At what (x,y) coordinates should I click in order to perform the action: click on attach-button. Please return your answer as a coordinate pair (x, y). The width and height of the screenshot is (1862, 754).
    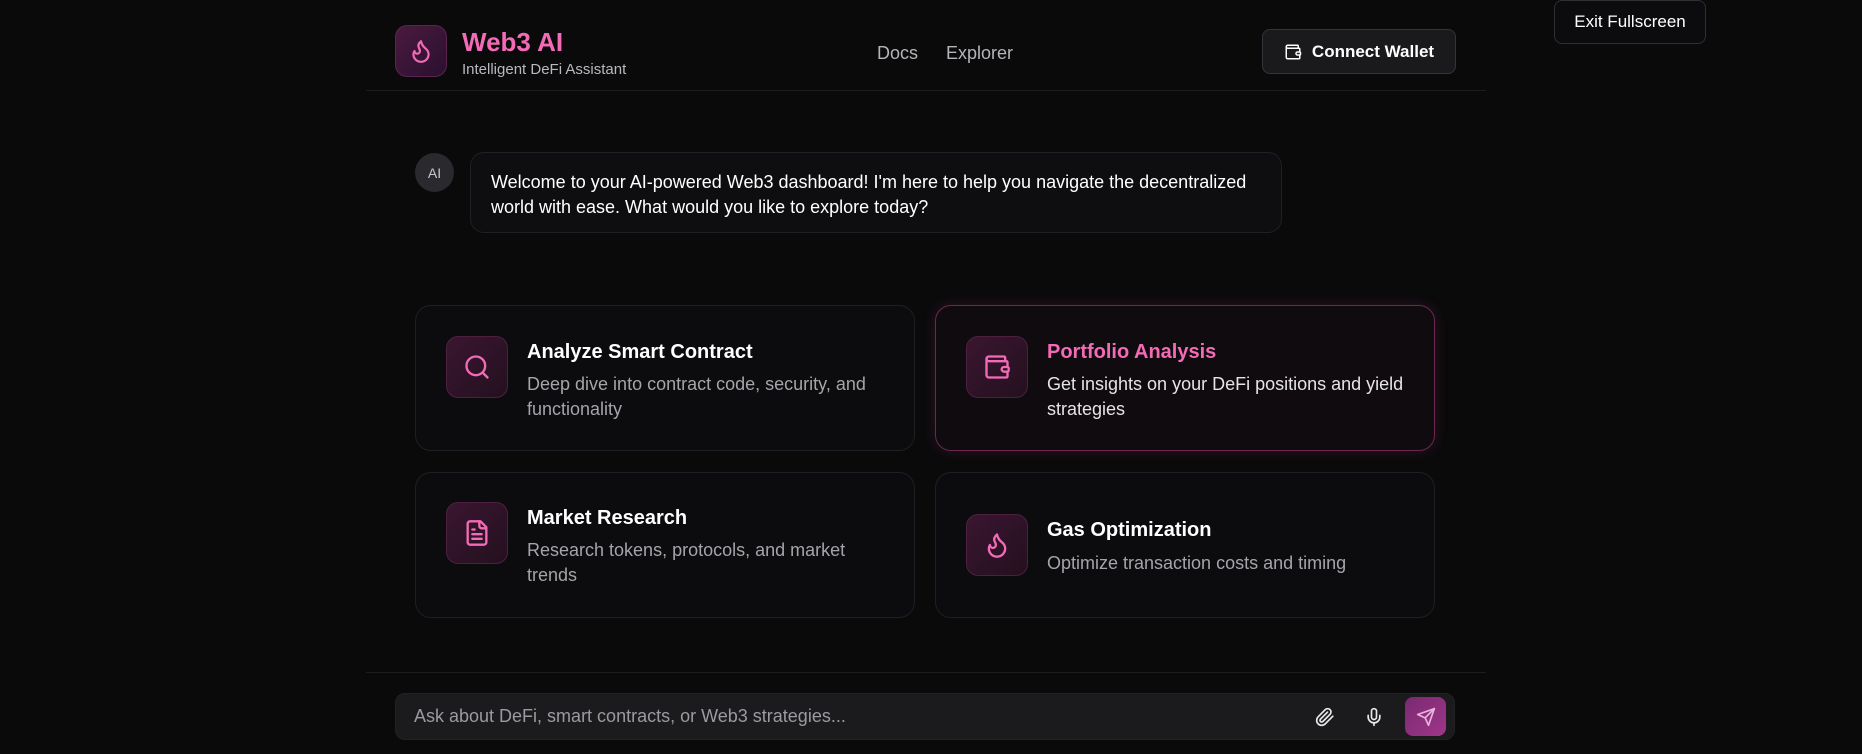
    Looking at the image, I should click on (1325, 717).